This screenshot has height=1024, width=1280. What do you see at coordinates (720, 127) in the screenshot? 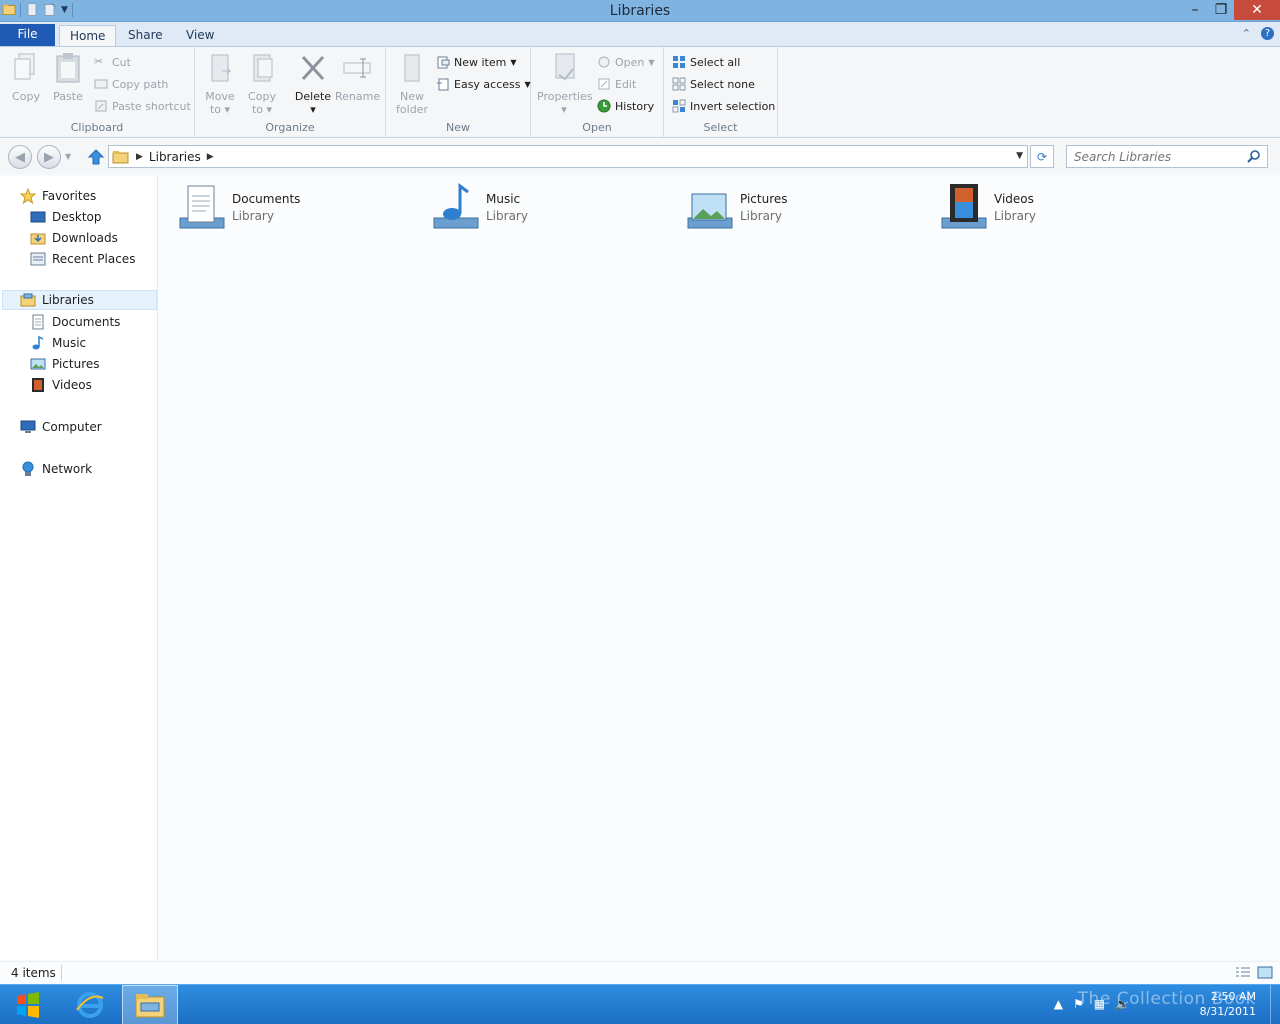
I see `select-group-label: Select` at bounding box center [720, 127].